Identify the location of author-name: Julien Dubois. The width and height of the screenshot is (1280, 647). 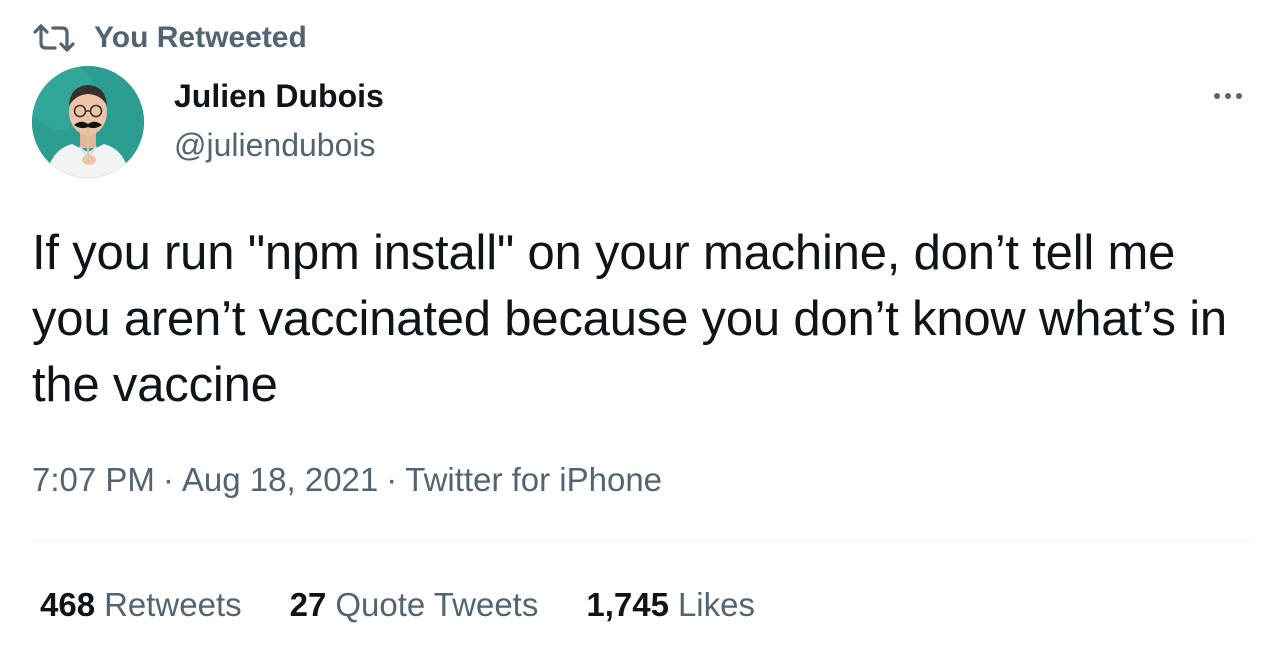
(279, 96).